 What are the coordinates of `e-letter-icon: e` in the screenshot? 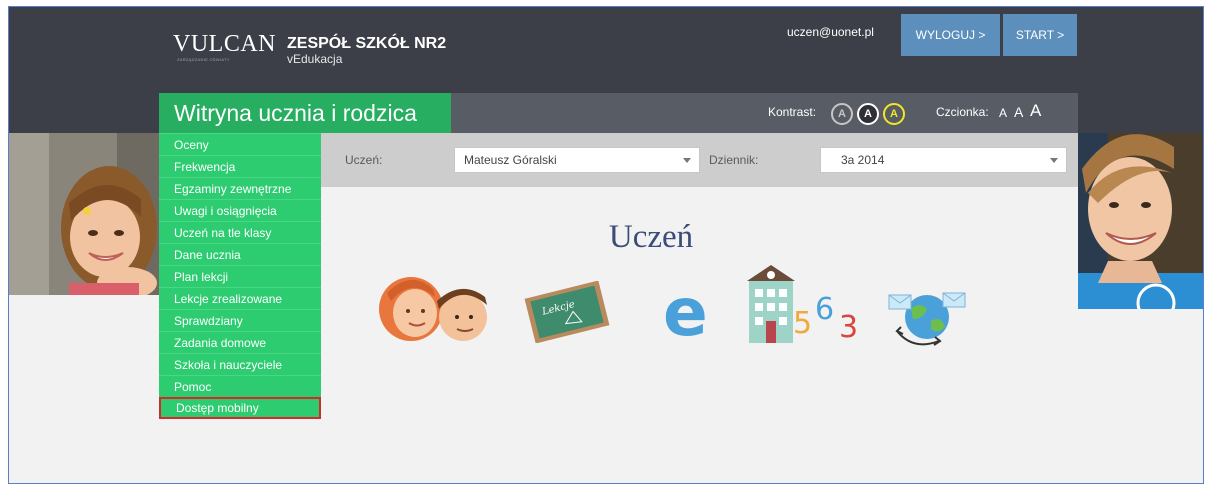 It's located at (689, 312).